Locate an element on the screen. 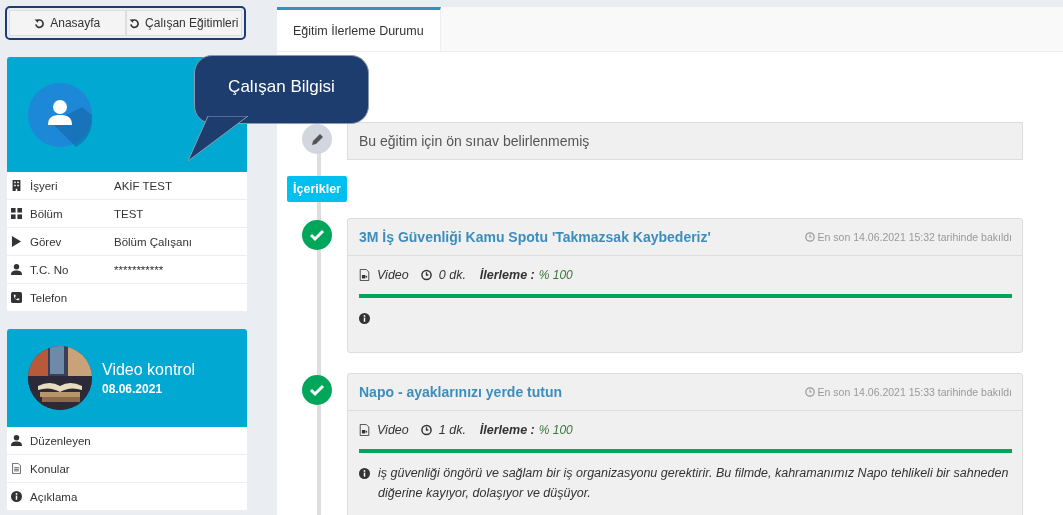 The height and width of the screenshot is (515, 1063). play-icon is located at coordinates (16, 241).